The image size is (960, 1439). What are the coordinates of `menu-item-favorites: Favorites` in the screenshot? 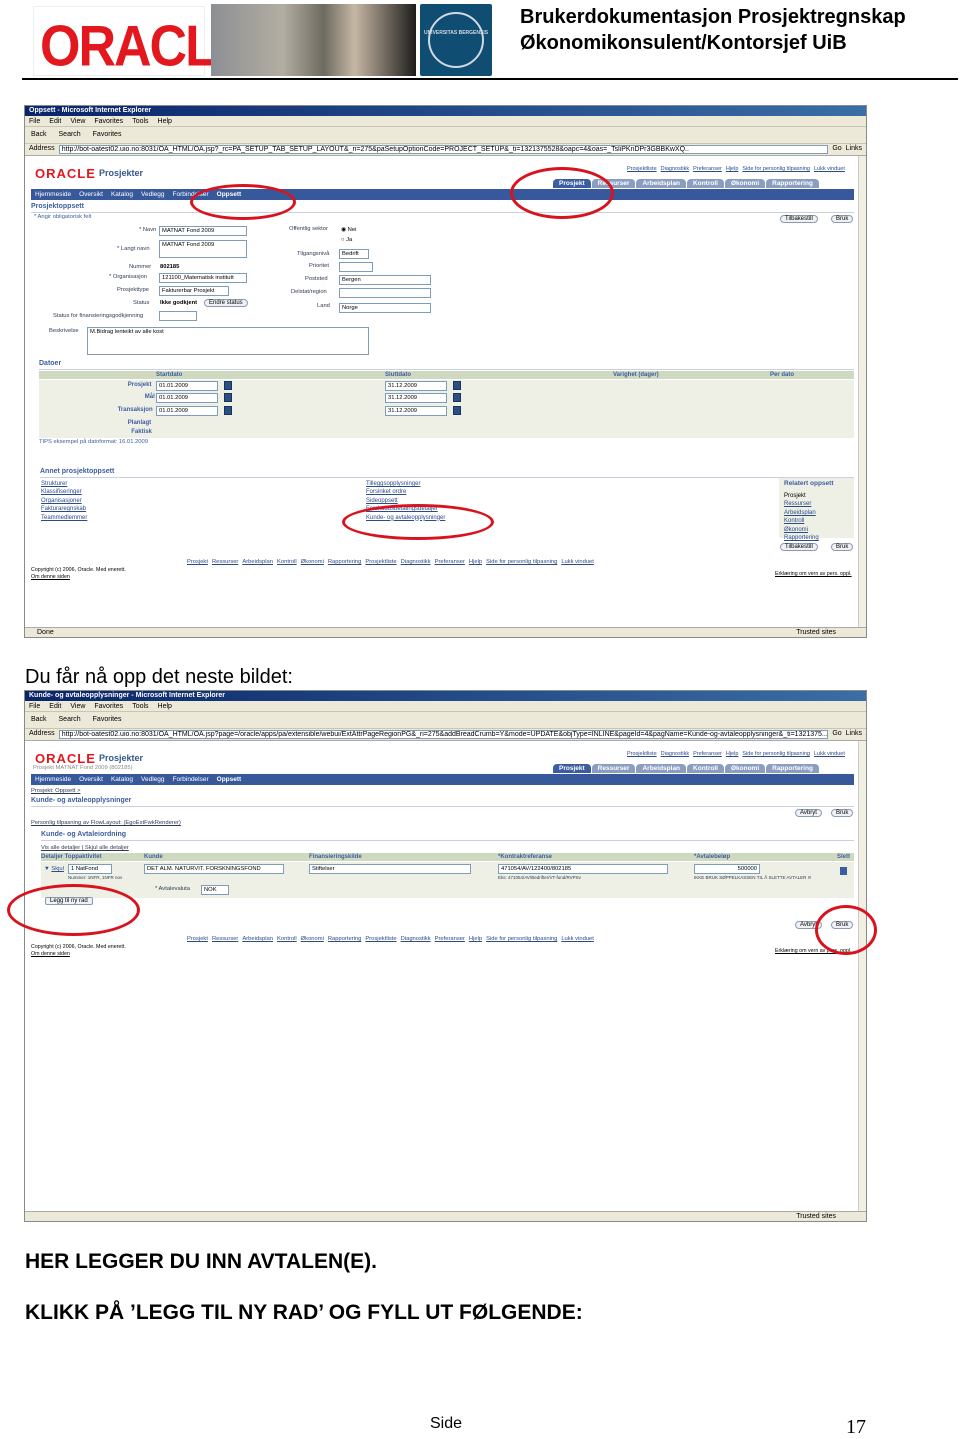 It's located at (108, 706).